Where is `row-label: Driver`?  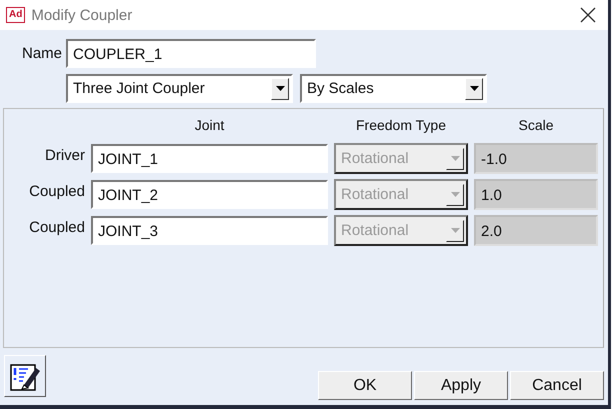
row-label: Driver is located at coordinates (64, 155).